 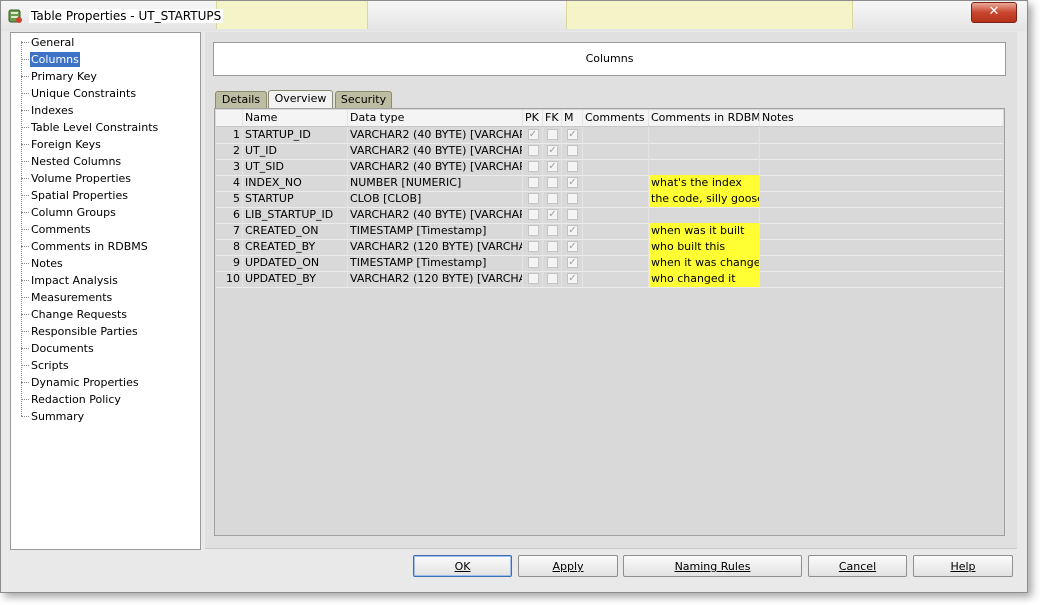 What do you see at coordinates (994, 12) in the screenshot?
I see `close-button: ✕` at bounding box center [994, 12].